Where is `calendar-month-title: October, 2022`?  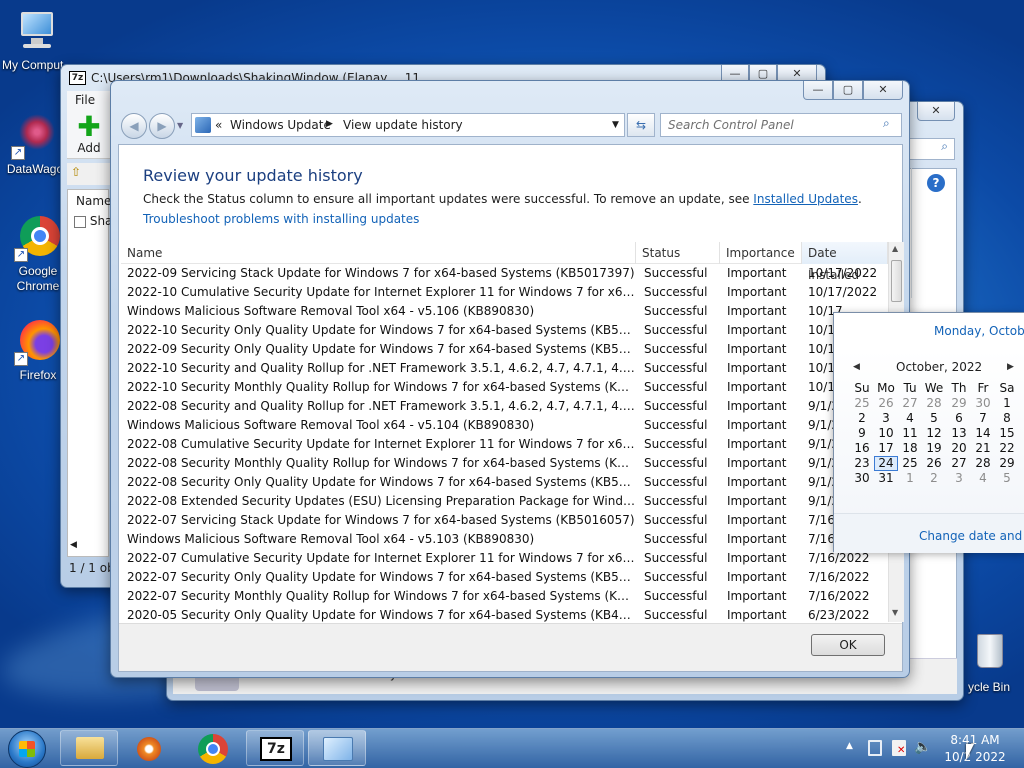 calendar-month-title: October, 2022 is located at coordinates (939, 367).